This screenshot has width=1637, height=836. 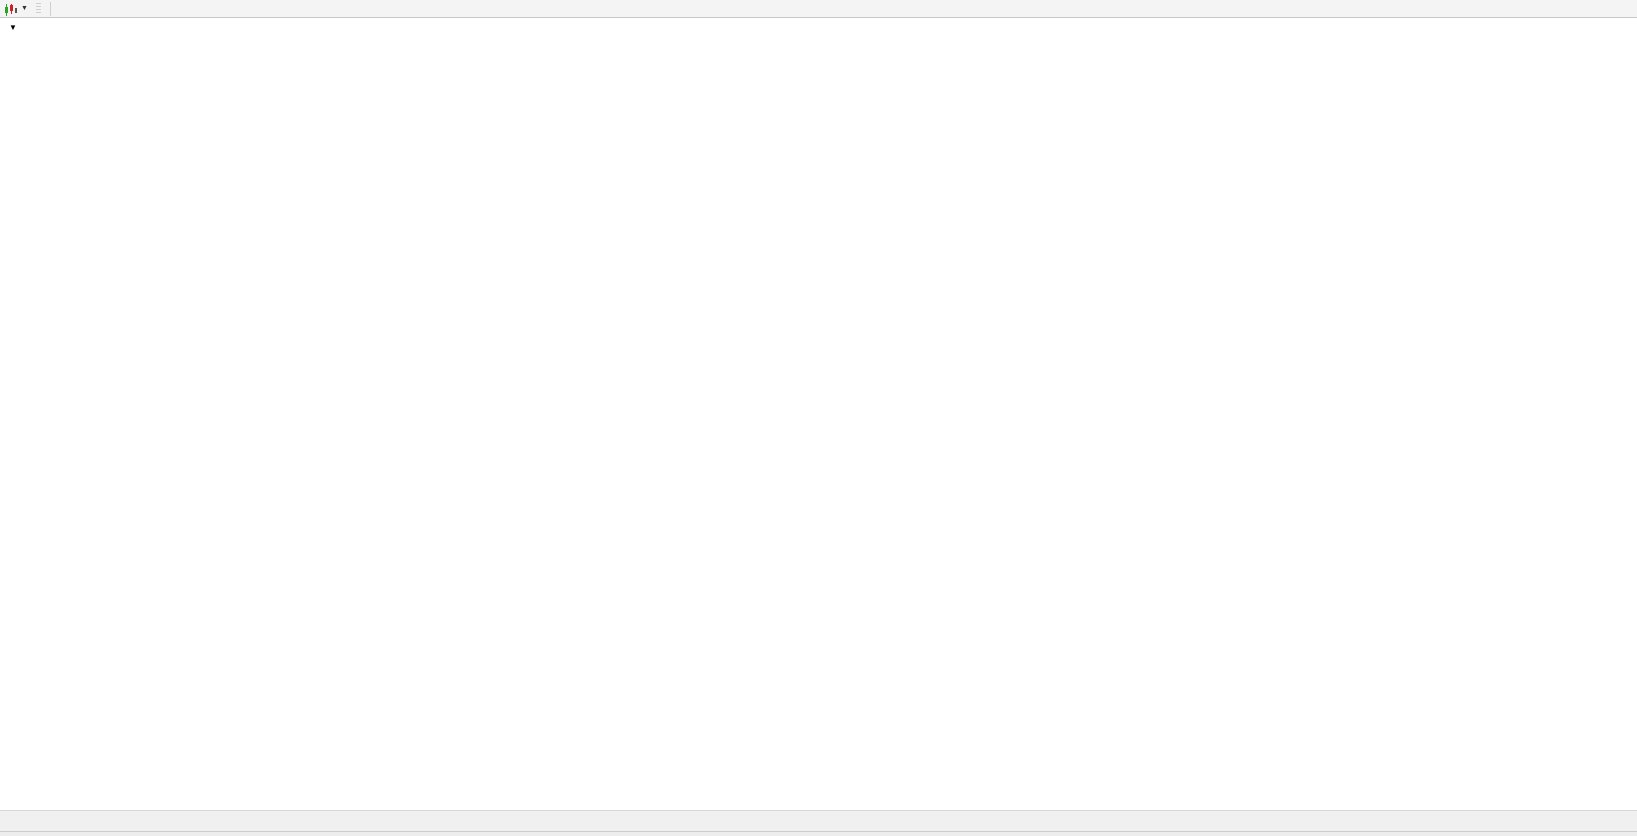 What do you see at coordinates (24, 8) in the screenshot?
I see `chevron-down-icon: ▼` at bounding box center [24, 8].